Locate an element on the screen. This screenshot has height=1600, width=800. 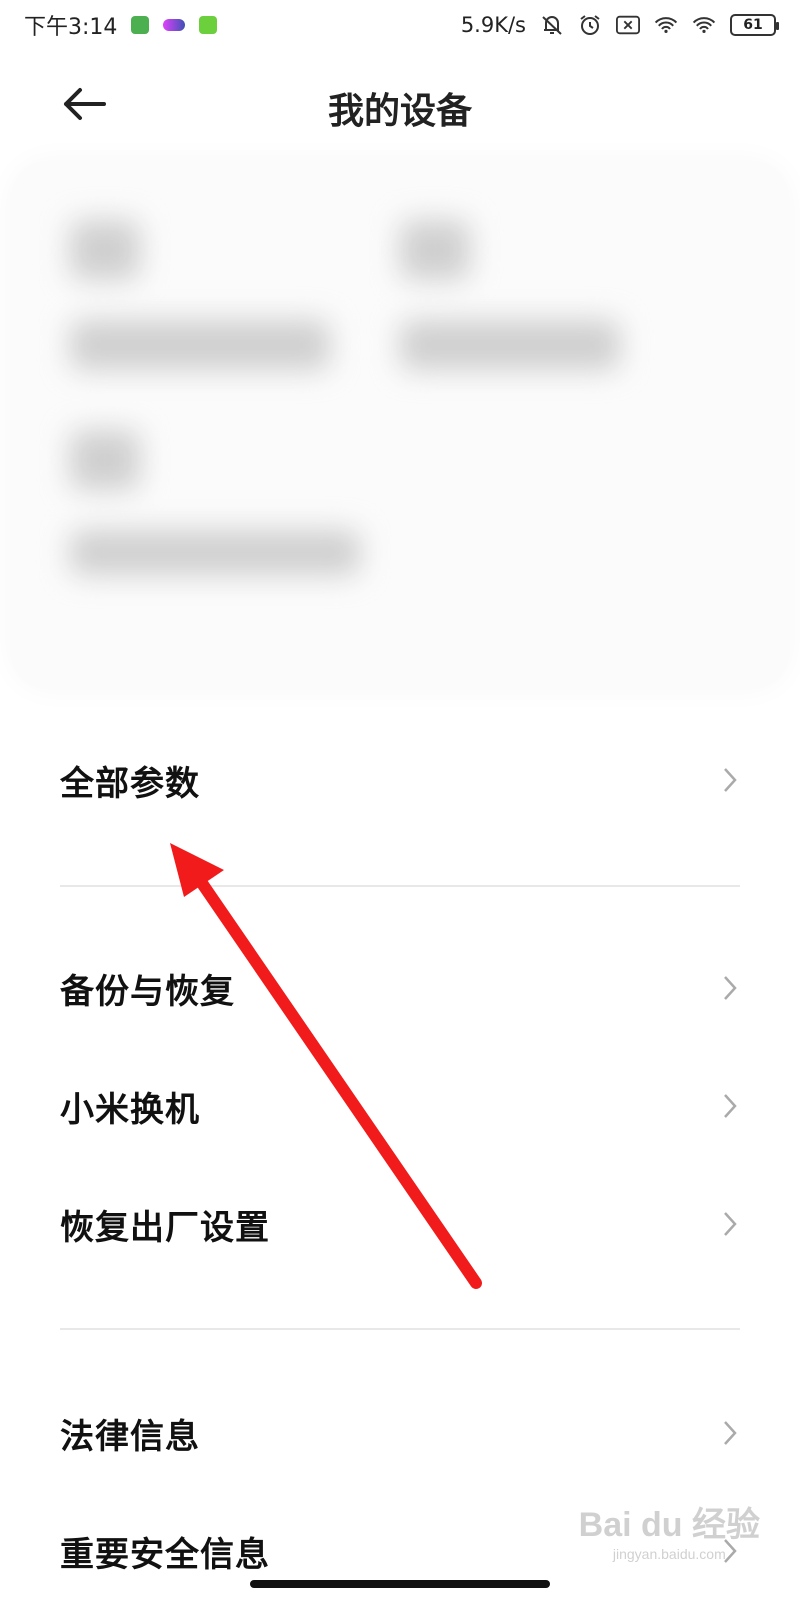
app-lime-icon is located at coordinates (208, 25).